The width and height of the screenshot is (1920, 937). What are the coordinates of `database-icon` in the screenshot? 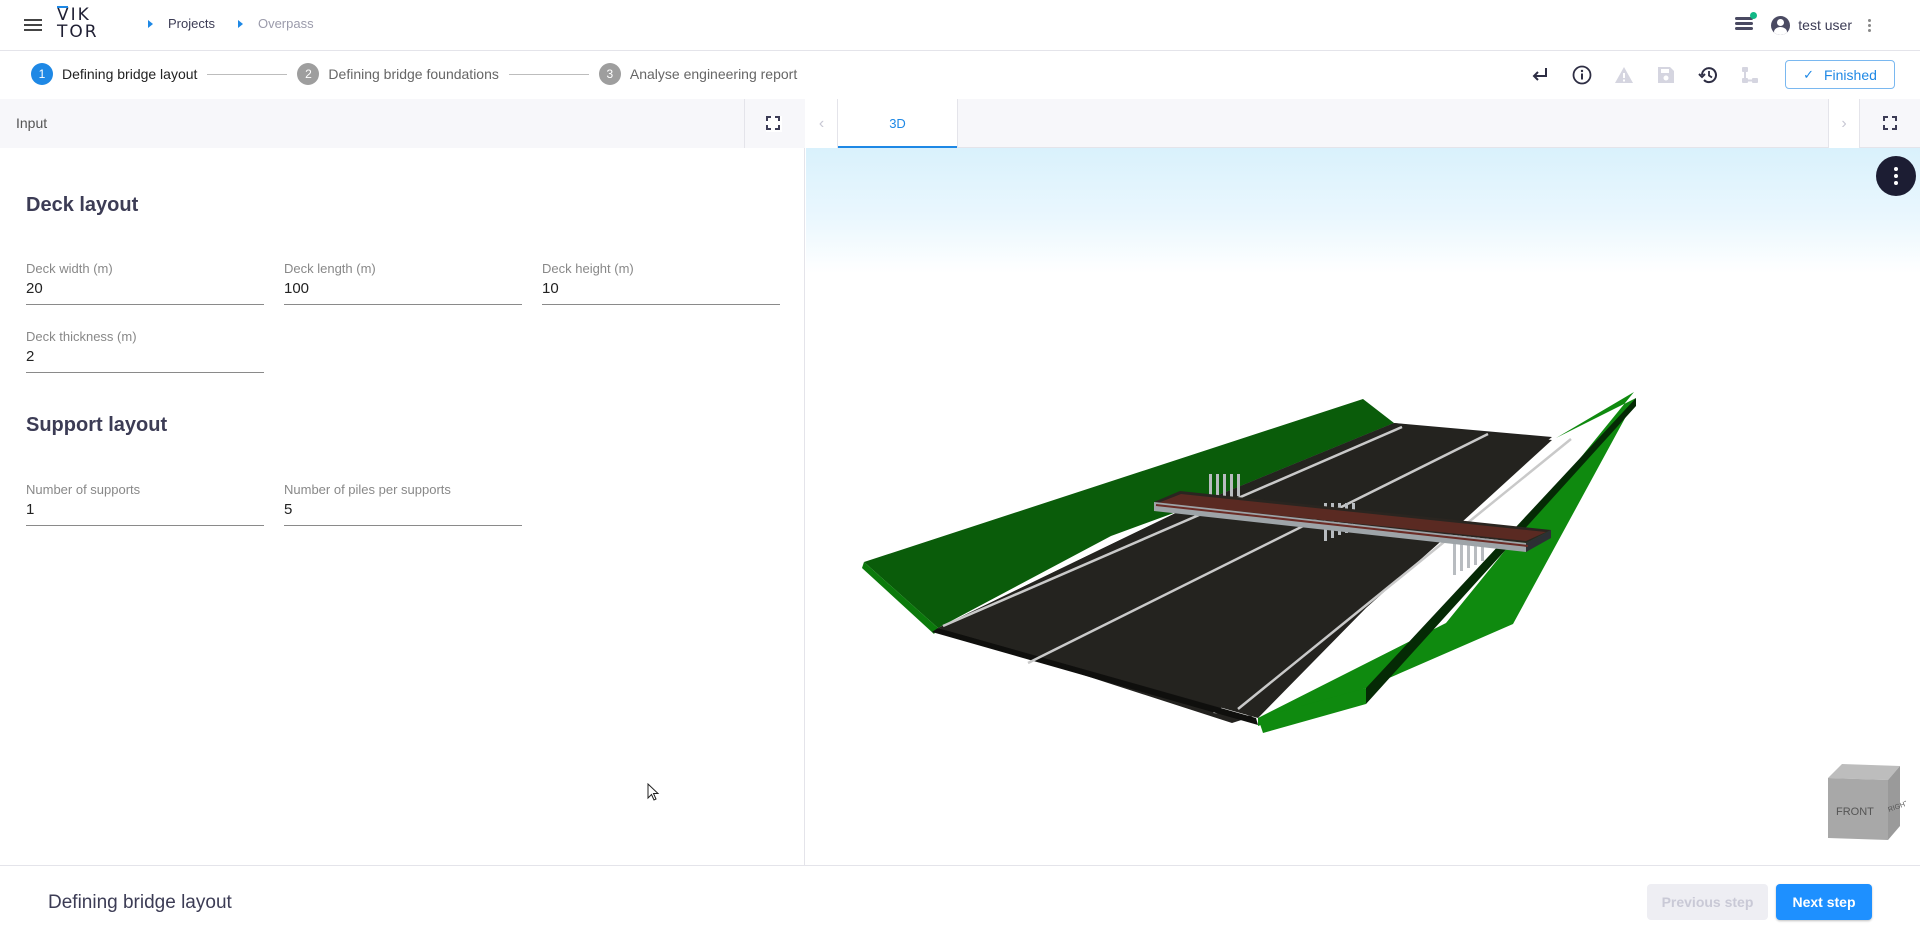 It's located at (1746, 22).